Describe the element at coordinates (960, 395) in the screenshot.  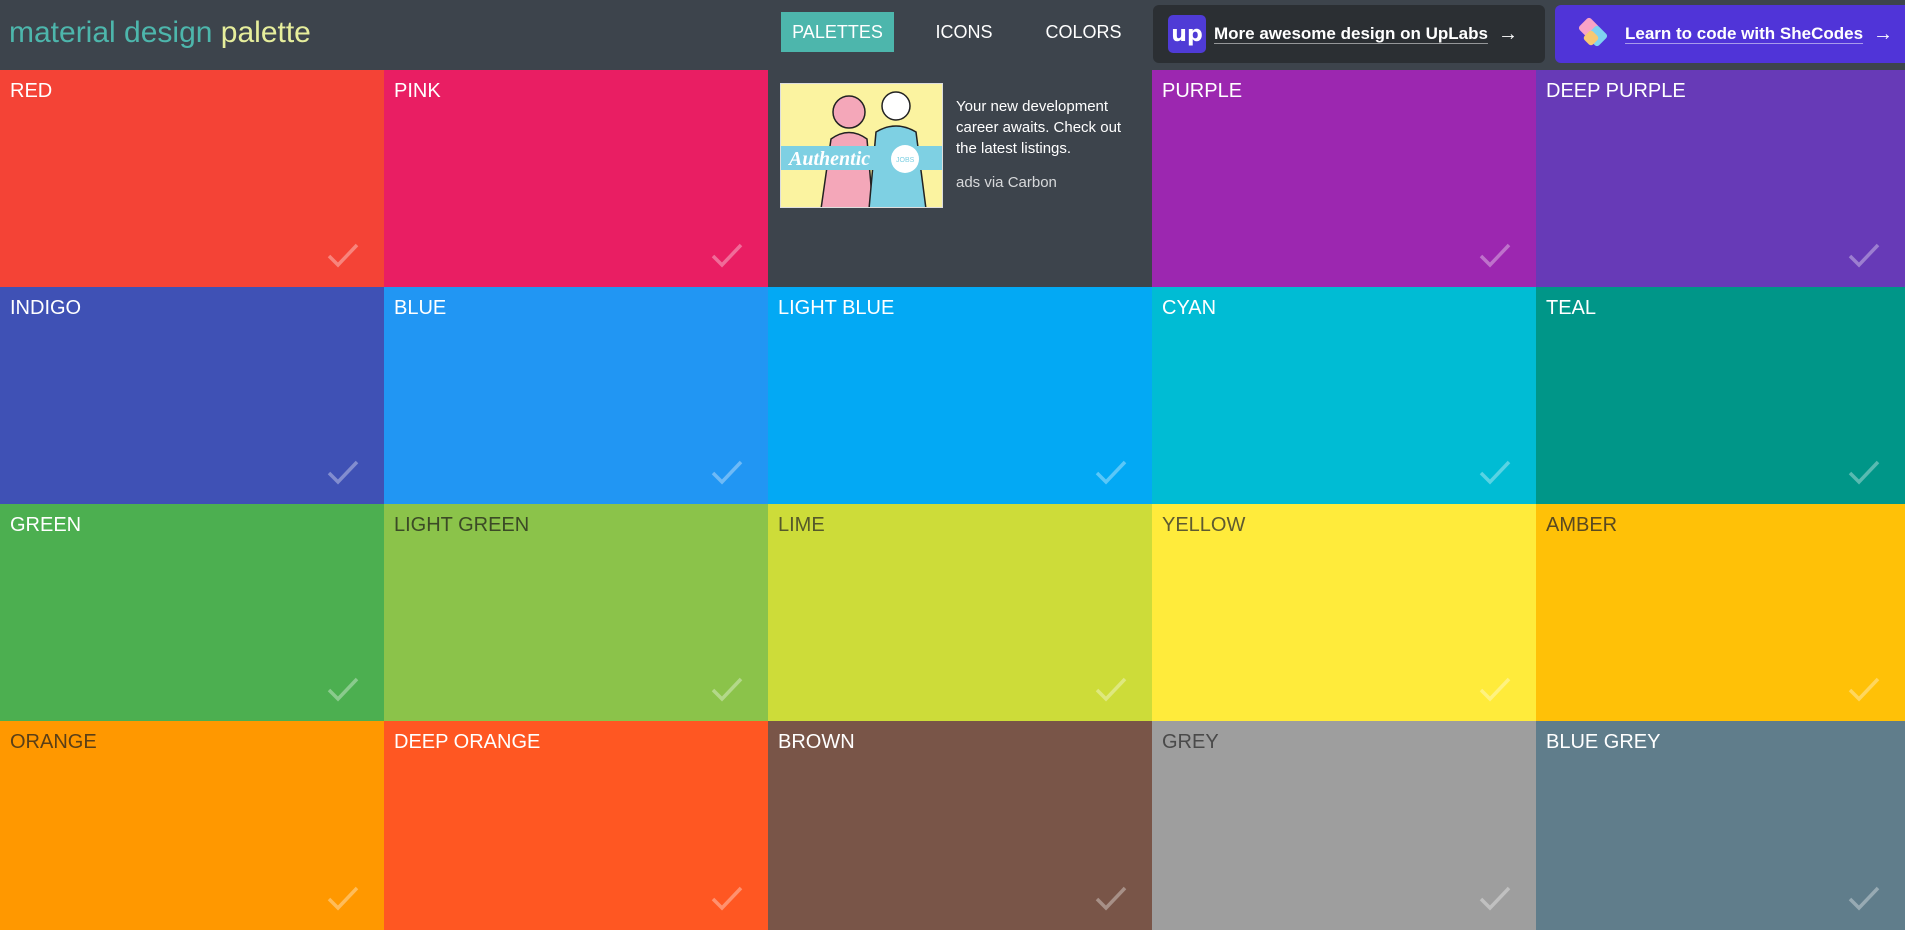
I see `color-tile-light-blue: LIGHT BLUE` at that location.